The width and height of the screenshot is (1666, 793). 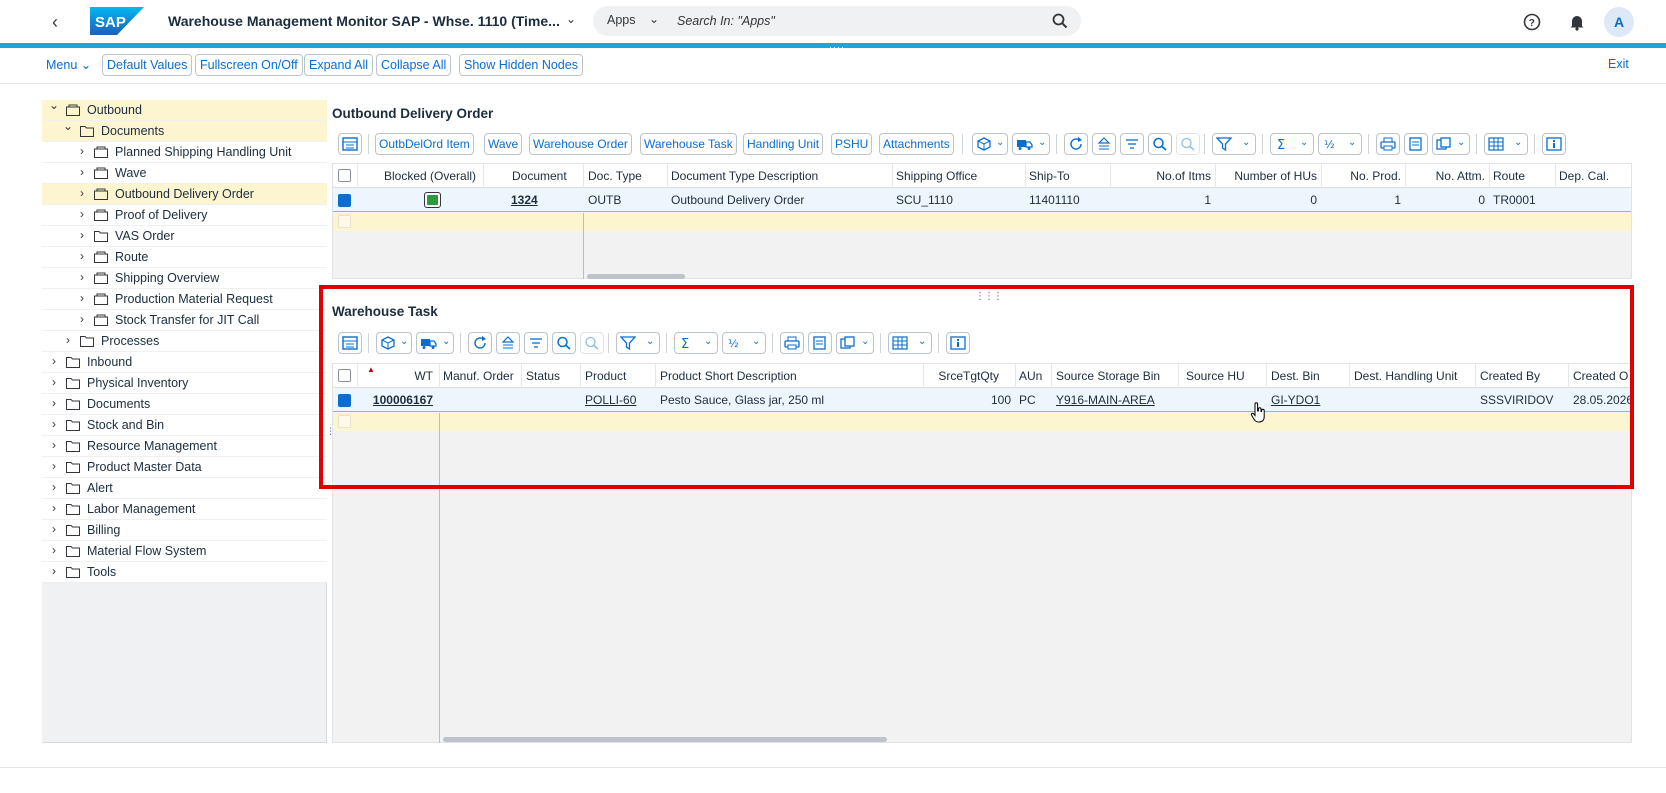 I want to click on tree-item: › Alert, so click(x=184, y=488).